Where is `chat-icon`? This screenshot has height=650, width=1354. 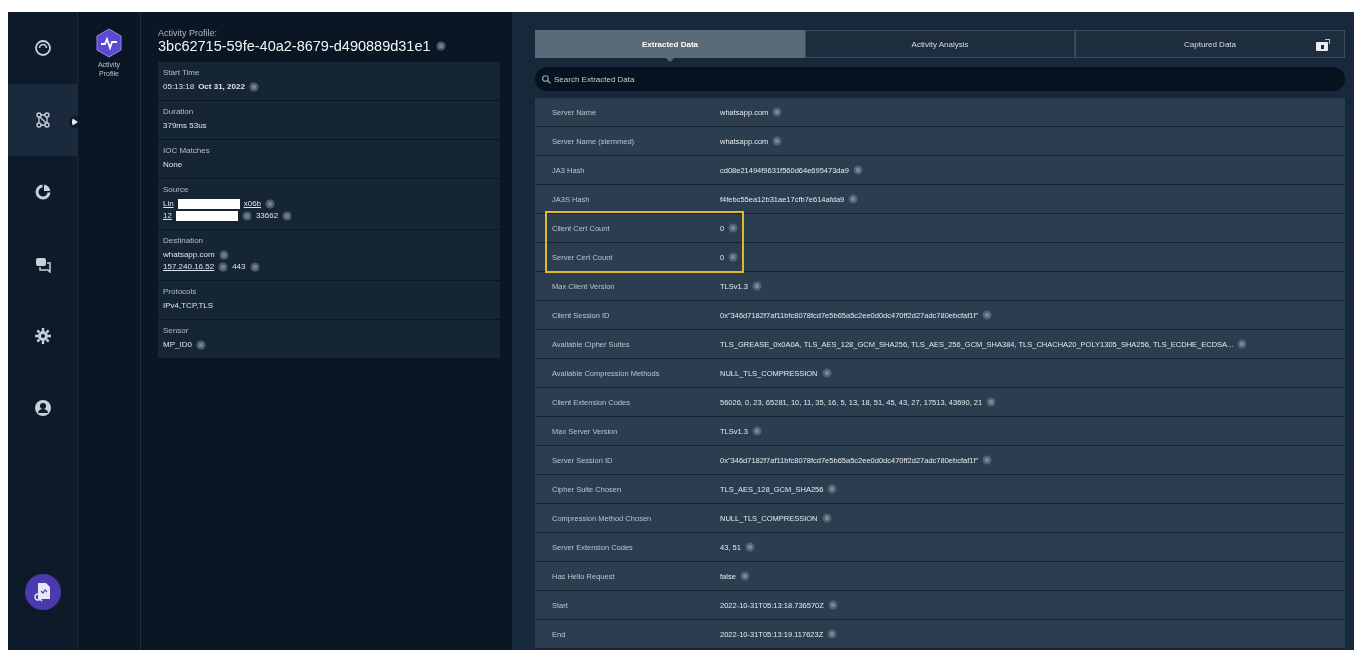
chat-icon is located at coordinates (42, 264).